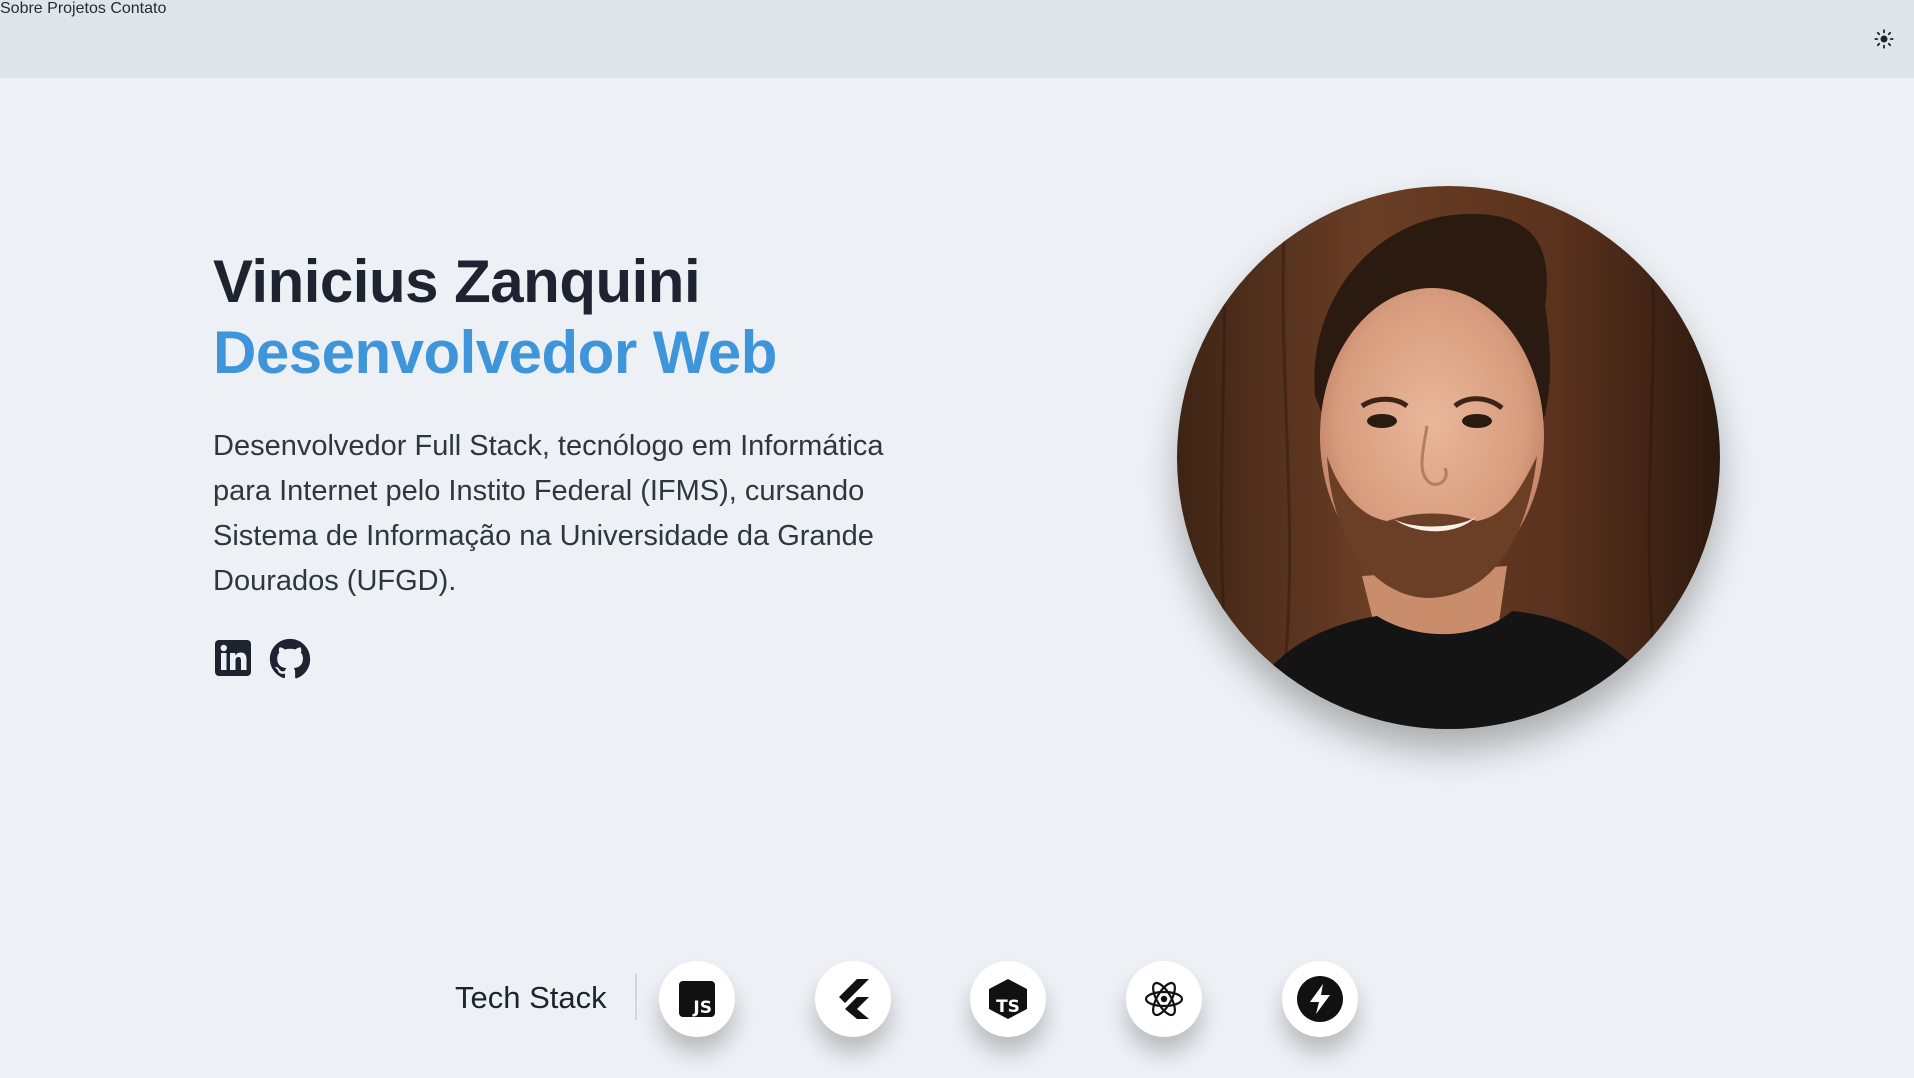  Describe the element at coordinates (1008, 1007) in the screenshot. I see `svg-text: TS` at that location.